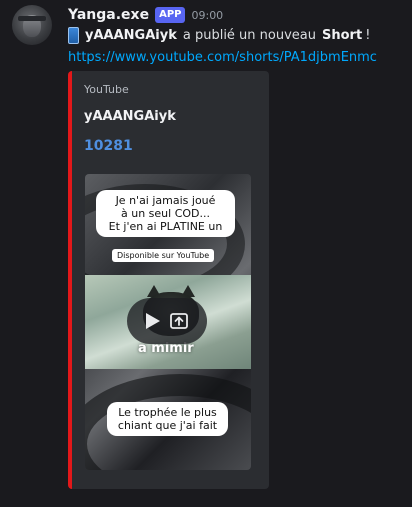 The height and width of the screenshot is (507, 412). What do you see at coordinates (153, 321) in the screenshot?
I see `play-icon` at bounding box center [153, 321].